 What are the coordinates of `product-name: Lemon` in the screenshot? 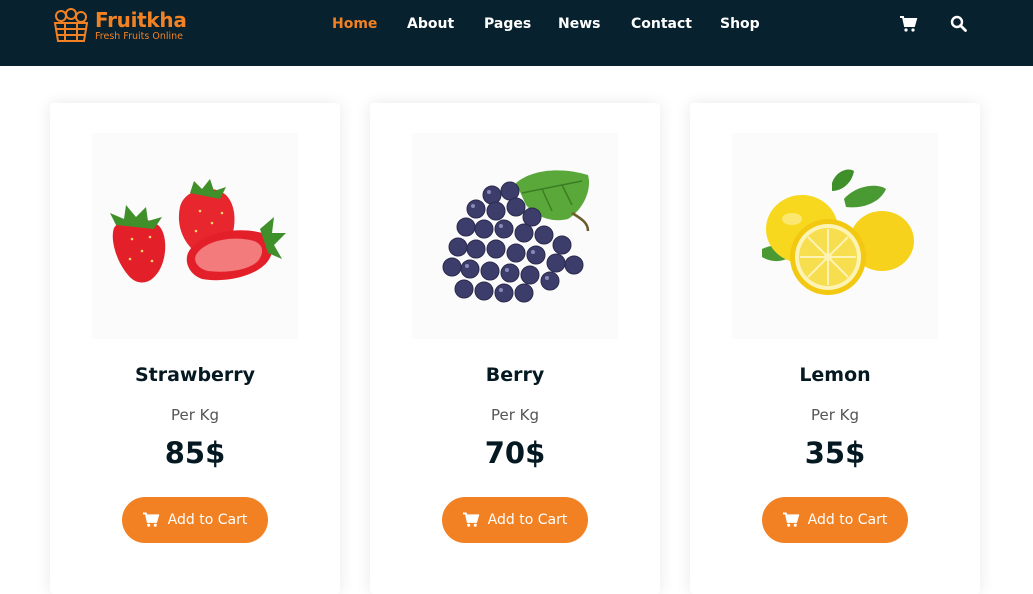 It's located at (835, 375).